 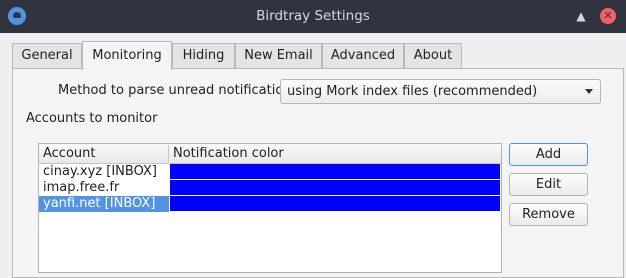 What do you see at coordinates (203, 55) in the screenshot?
I see `tab-hiding: Hiding` at bounding box center [203, 55].